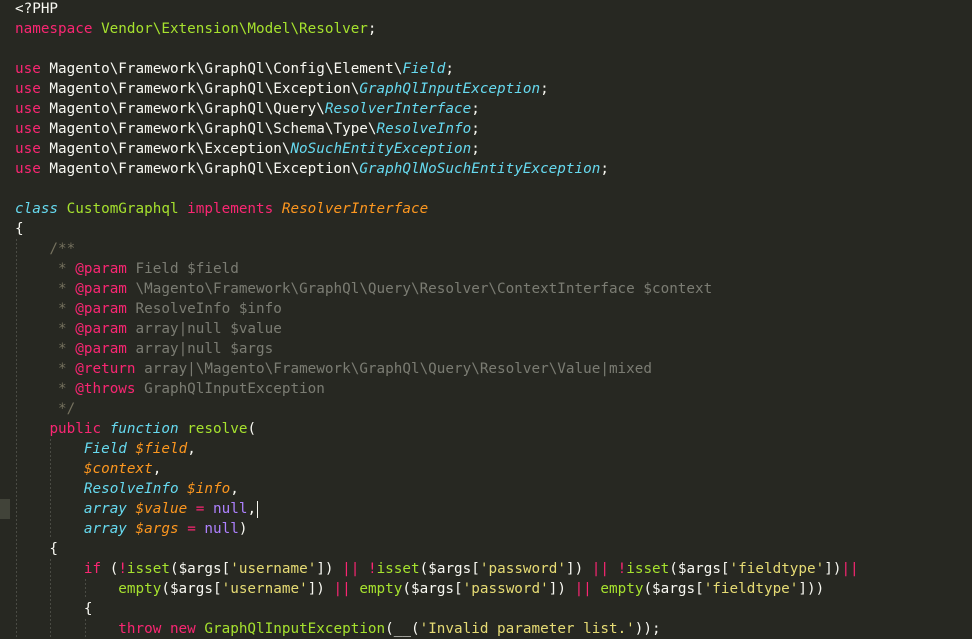 The height and width of the screenshot is (639, 972). I want to click on code-text: array $args = null), so click(131, 529).